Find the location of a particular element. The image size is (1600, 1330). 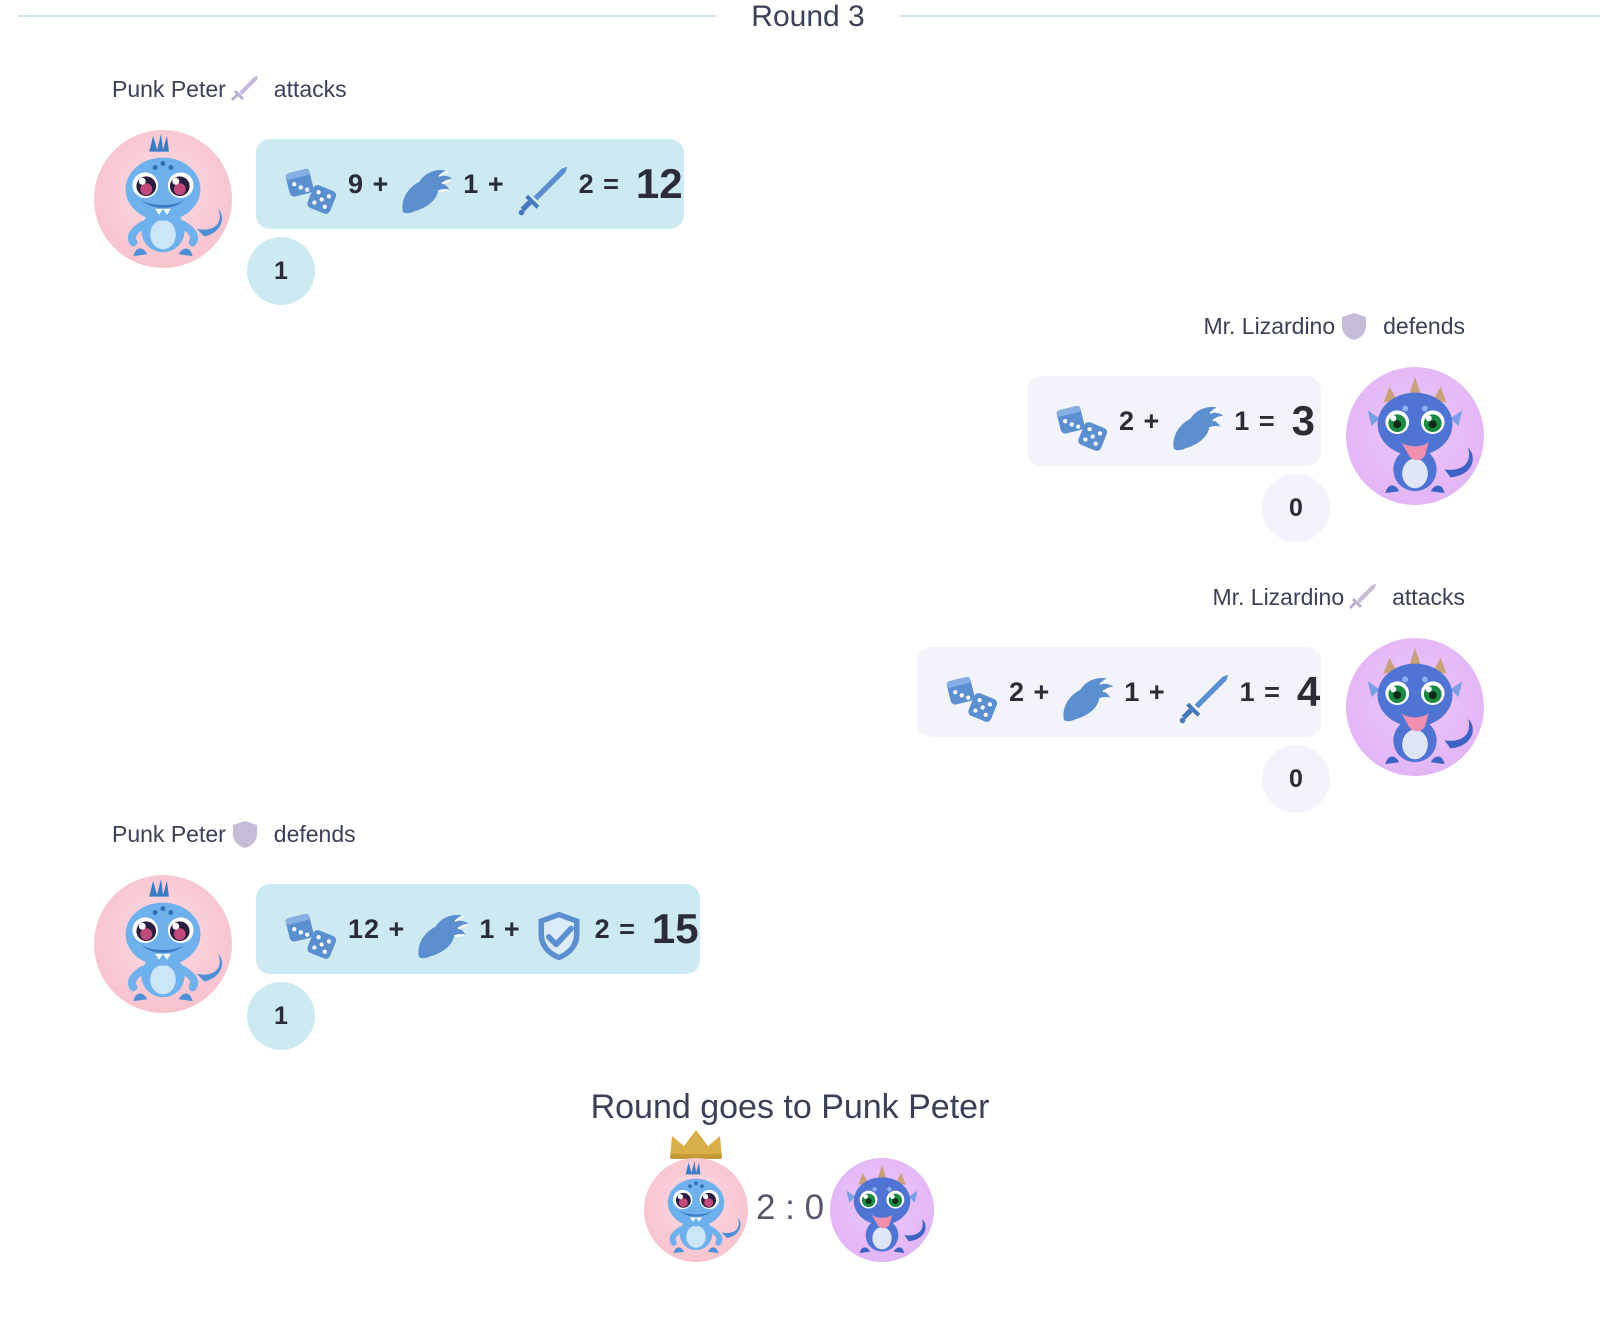

turn-total: 4 is located at coordinates (1308, 691).